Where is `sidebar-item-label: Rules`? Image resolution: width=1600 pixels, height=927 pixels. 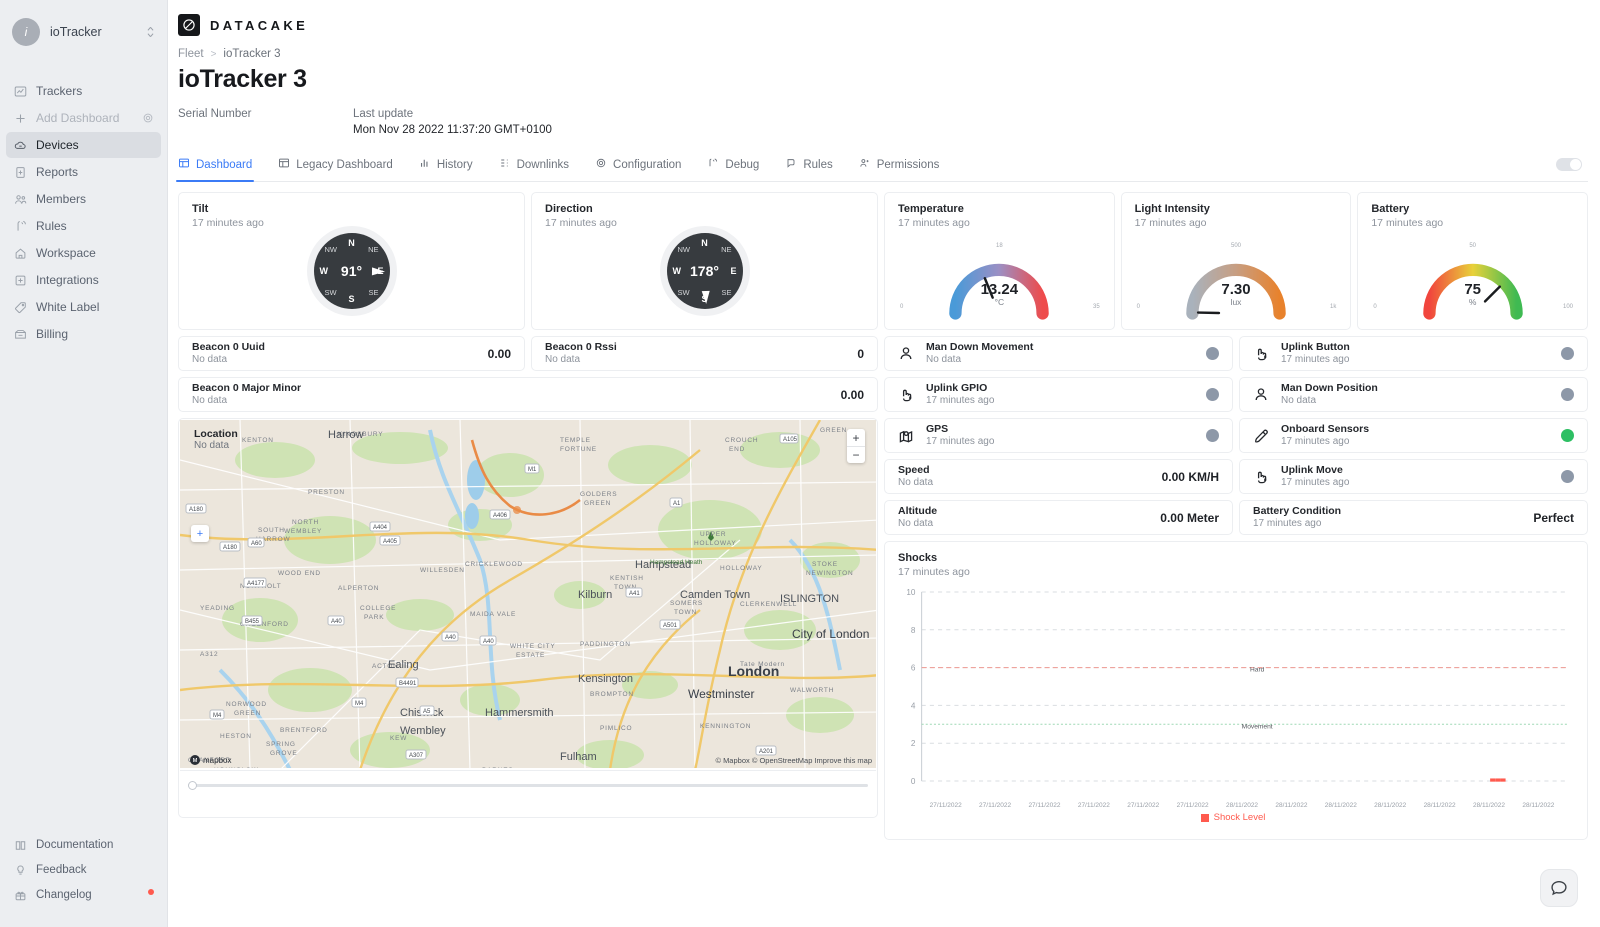 sidebar-item-label: Rules is located at coordinates (51, 226).